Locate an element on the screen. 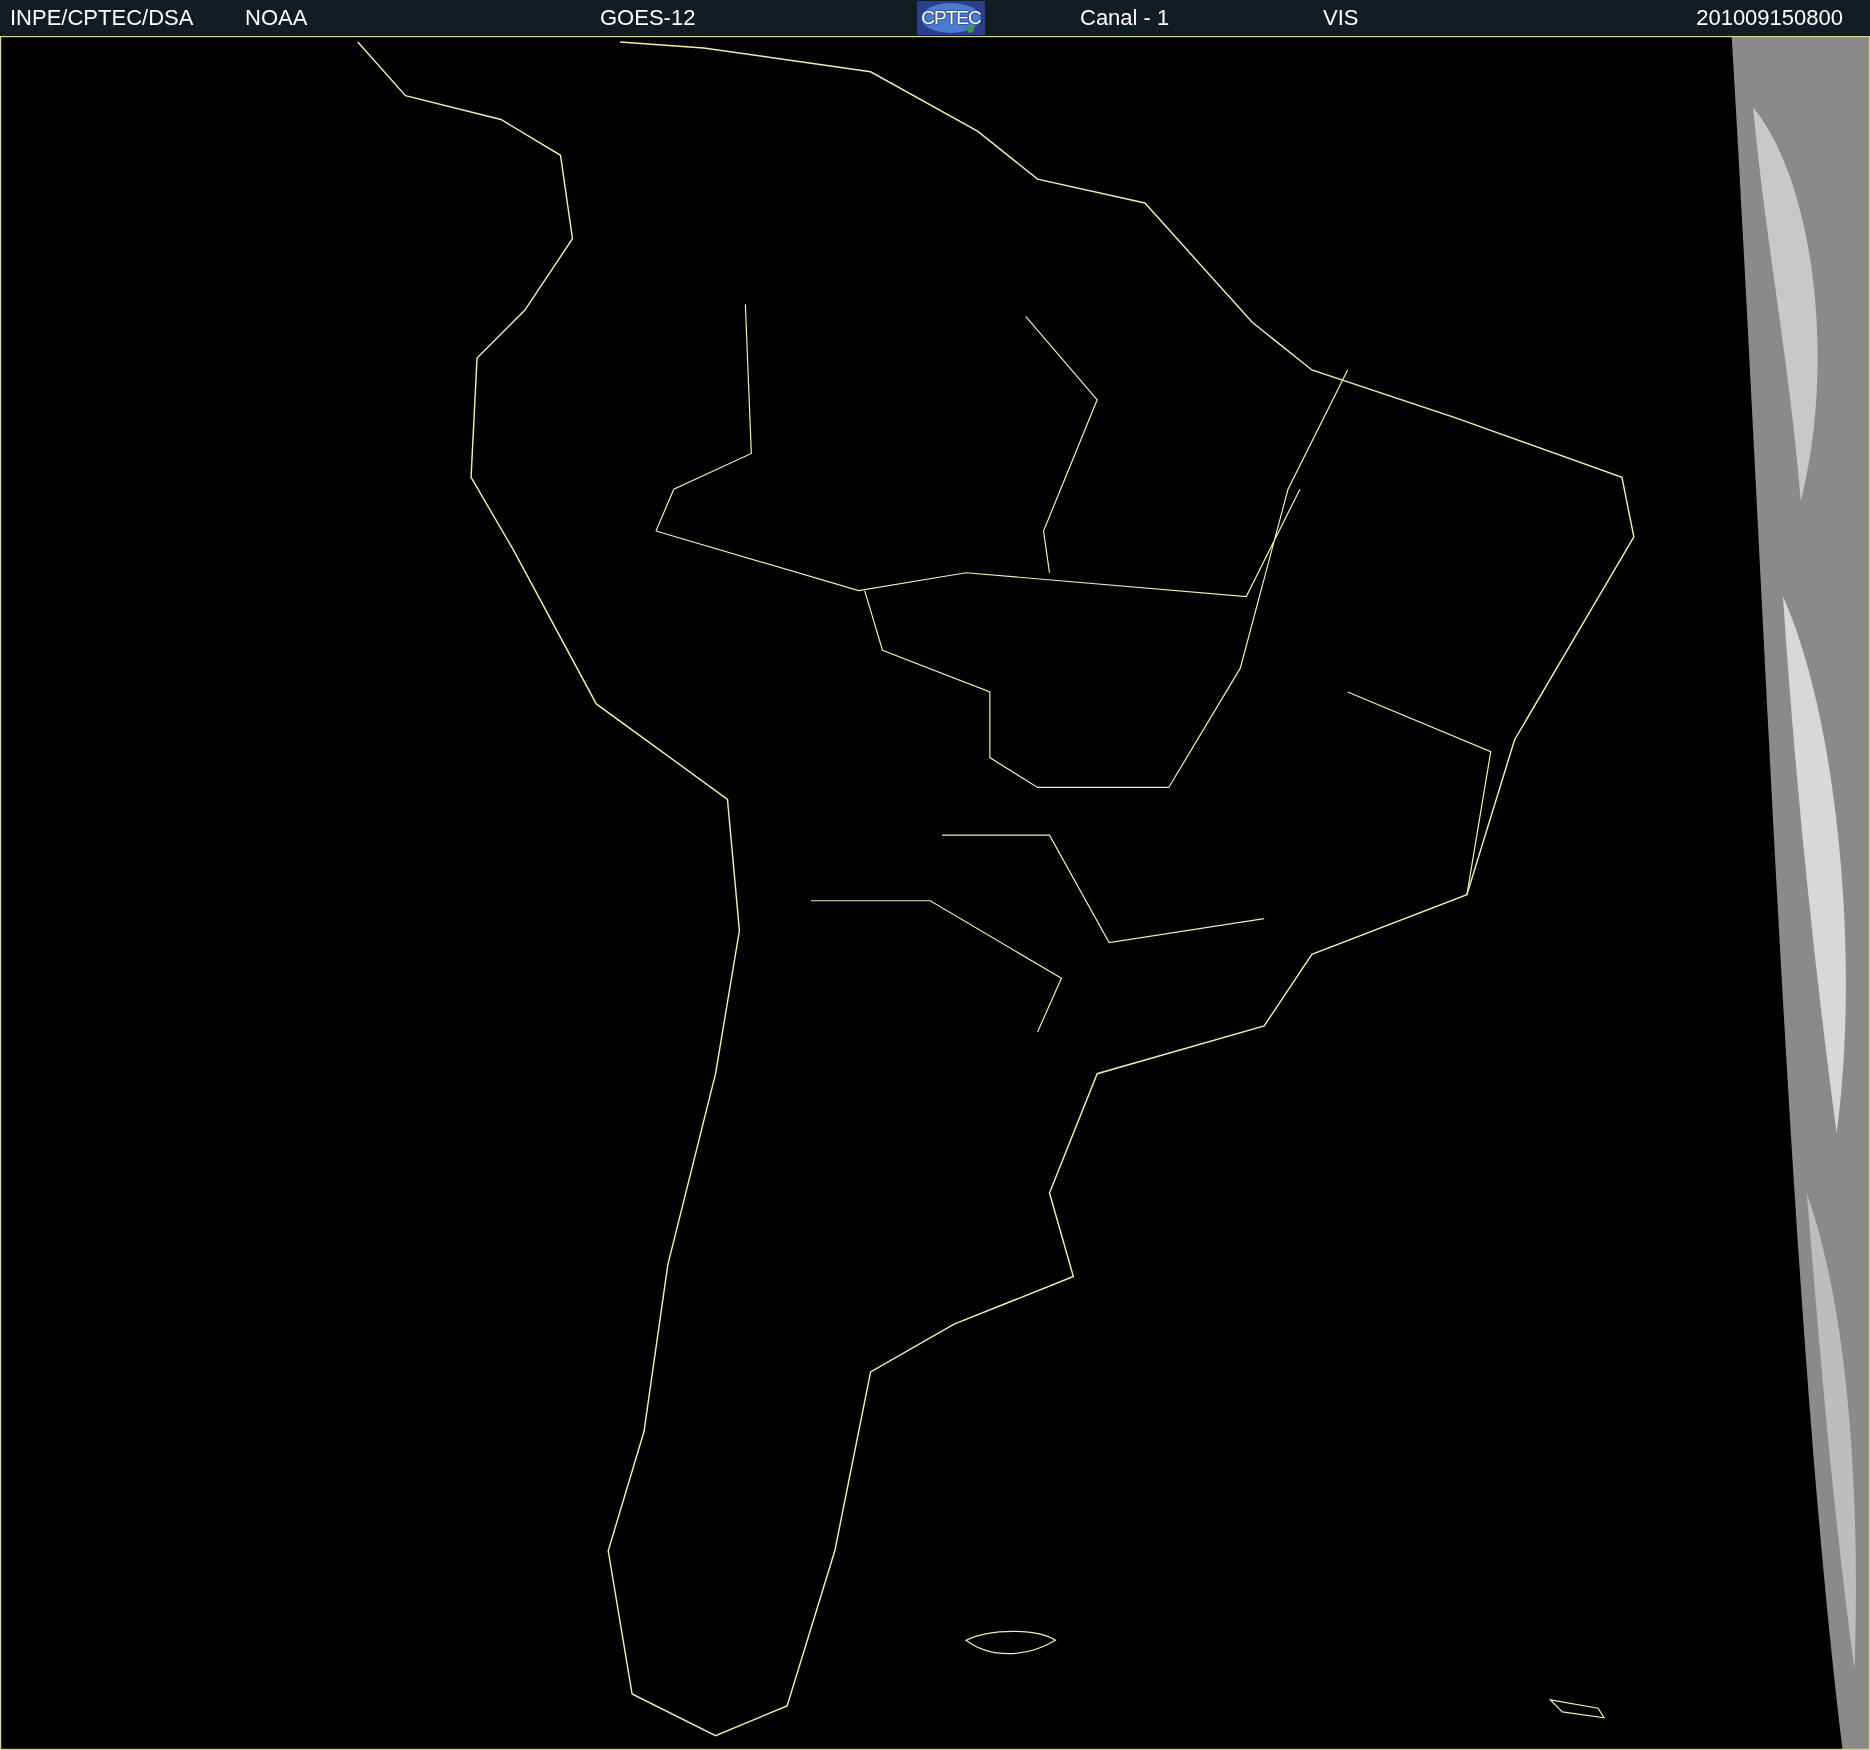 The image size is (1870, 1750). header-label: VIS is located at coordinates (1341, 18).